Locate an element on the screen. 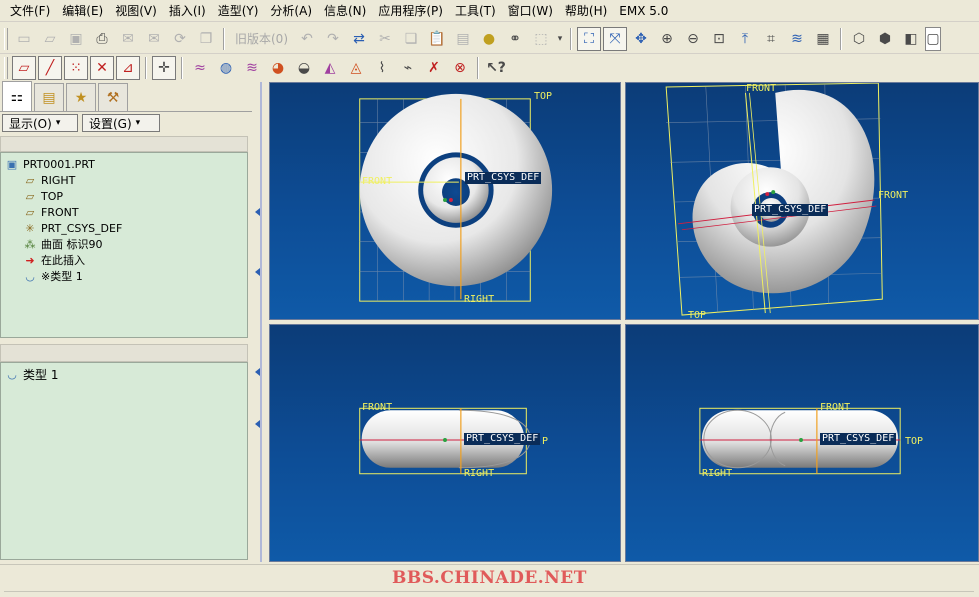  tree-item-top: ▱ TOP is located at coordinates (124, 196).